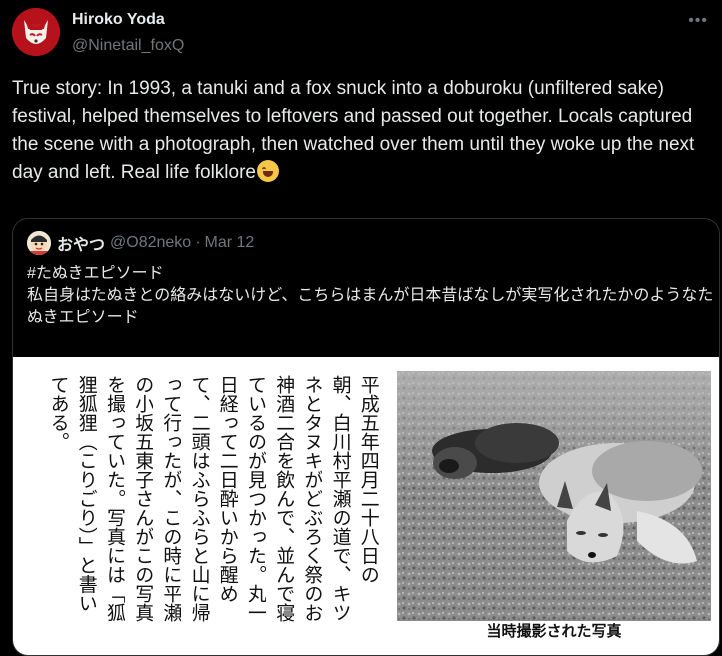 This screenshot has width=722, height=656. What do you see at coordinates (284, 498) in the screenshot?
I see `article-column: 神酒二合を飲んで、並んで寝` at bounding box center [284, 498].